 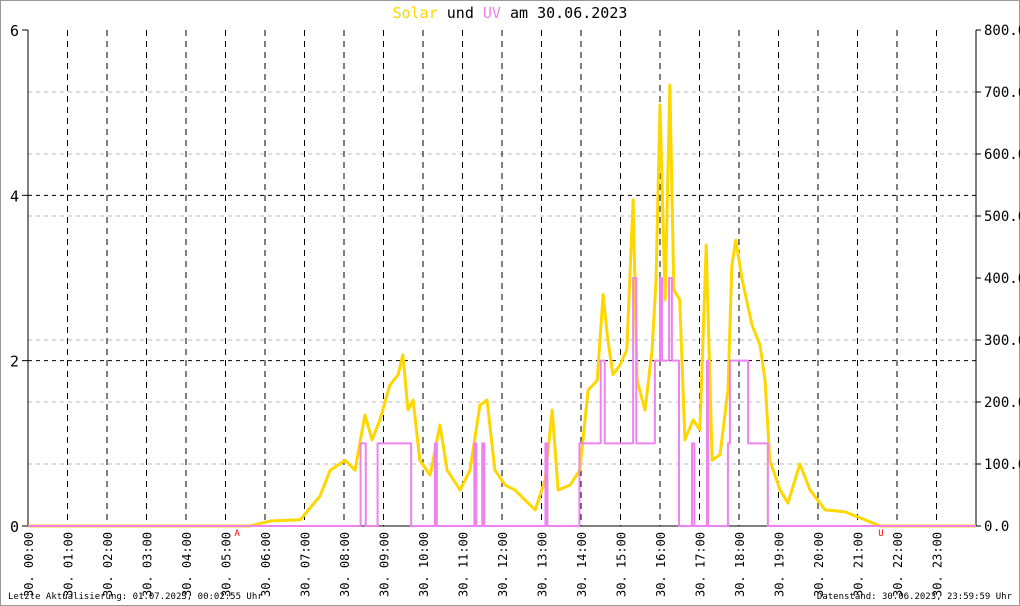 What do you see at coordinates (148, 564) in the screenshot?
I see `x-tick-label: 30. 03:00` at bounding box center [148, 564].